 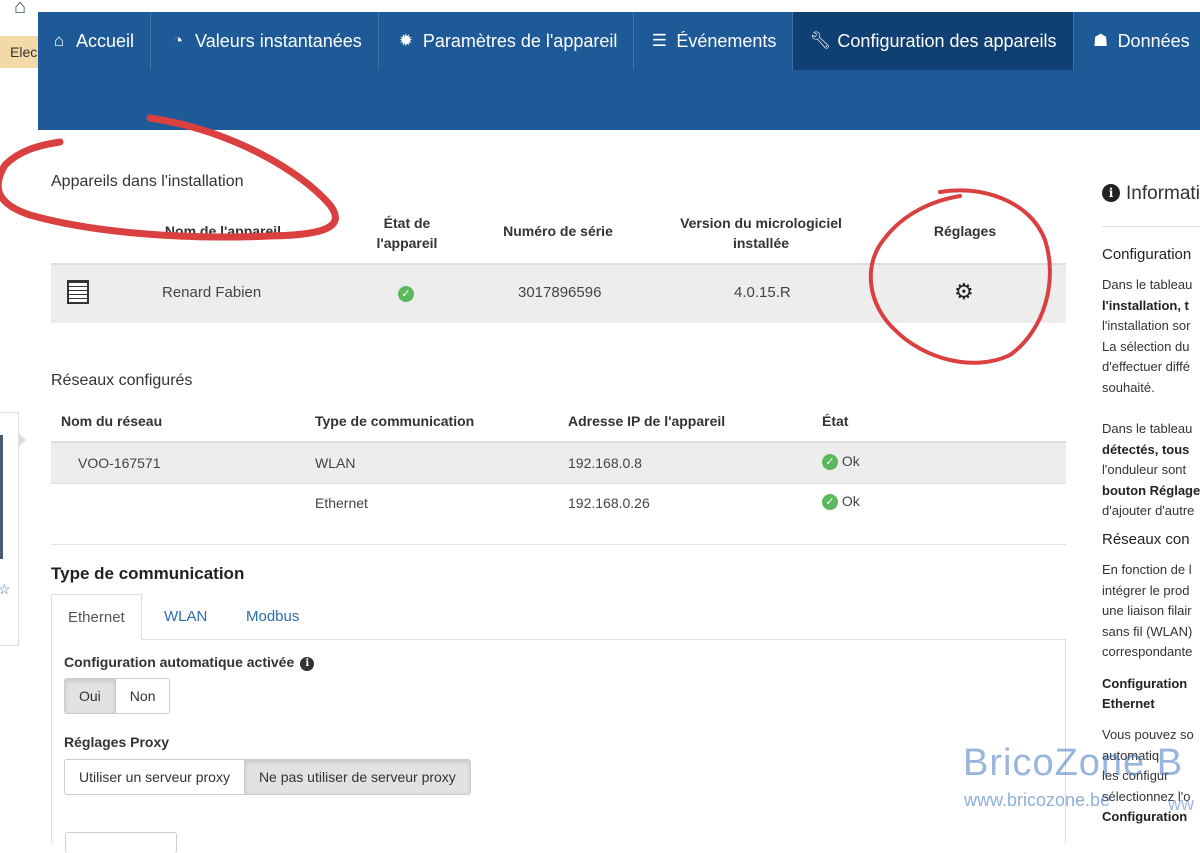 What do you see at coordinates (112, 421) in the screenshot?
I see `col-header-network-name: Nom du réseau` at bounding box center [112, 421].